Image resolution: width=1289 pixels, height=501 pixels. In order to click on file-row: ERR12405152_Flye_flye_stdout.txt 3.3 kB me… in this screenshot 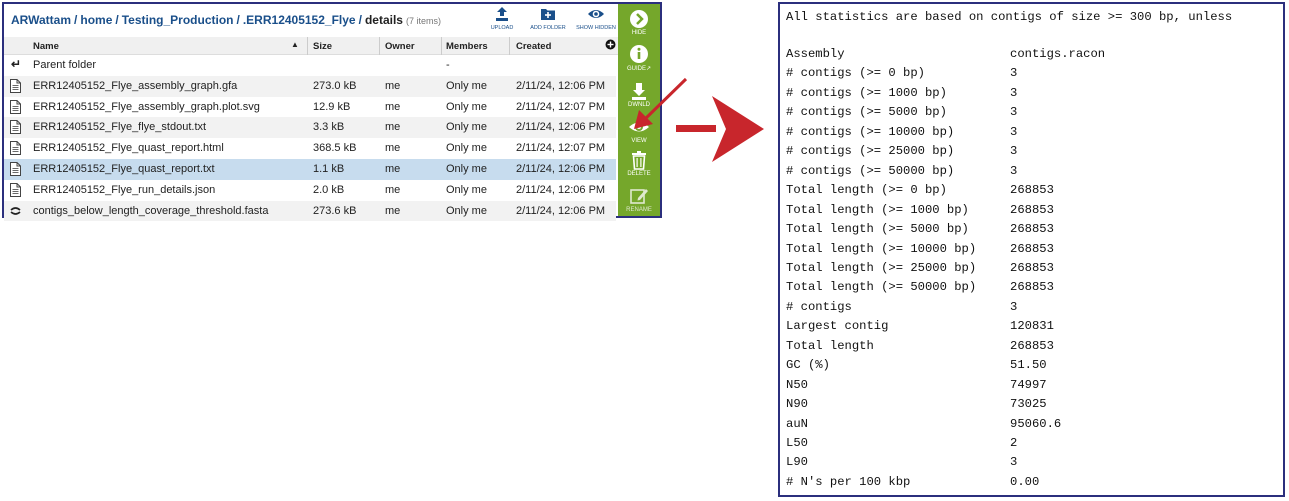, I will do `click(310, 128)`.